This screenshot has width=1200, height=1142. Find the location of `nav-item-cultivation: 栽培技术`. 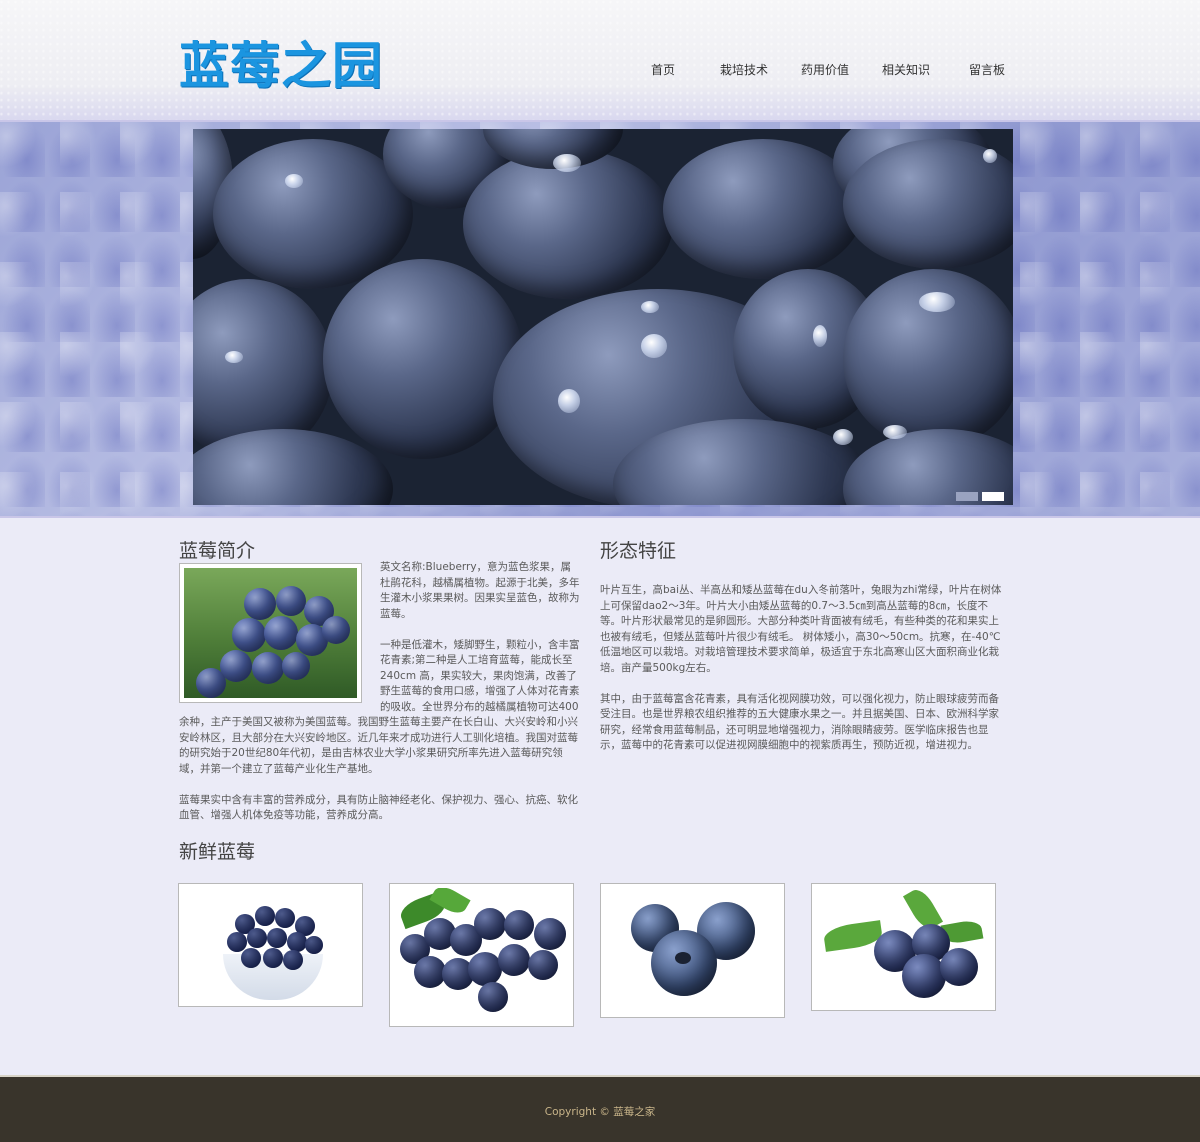

nav-item-cultivation: 栽培技术 is located at coordinates (744, 70).